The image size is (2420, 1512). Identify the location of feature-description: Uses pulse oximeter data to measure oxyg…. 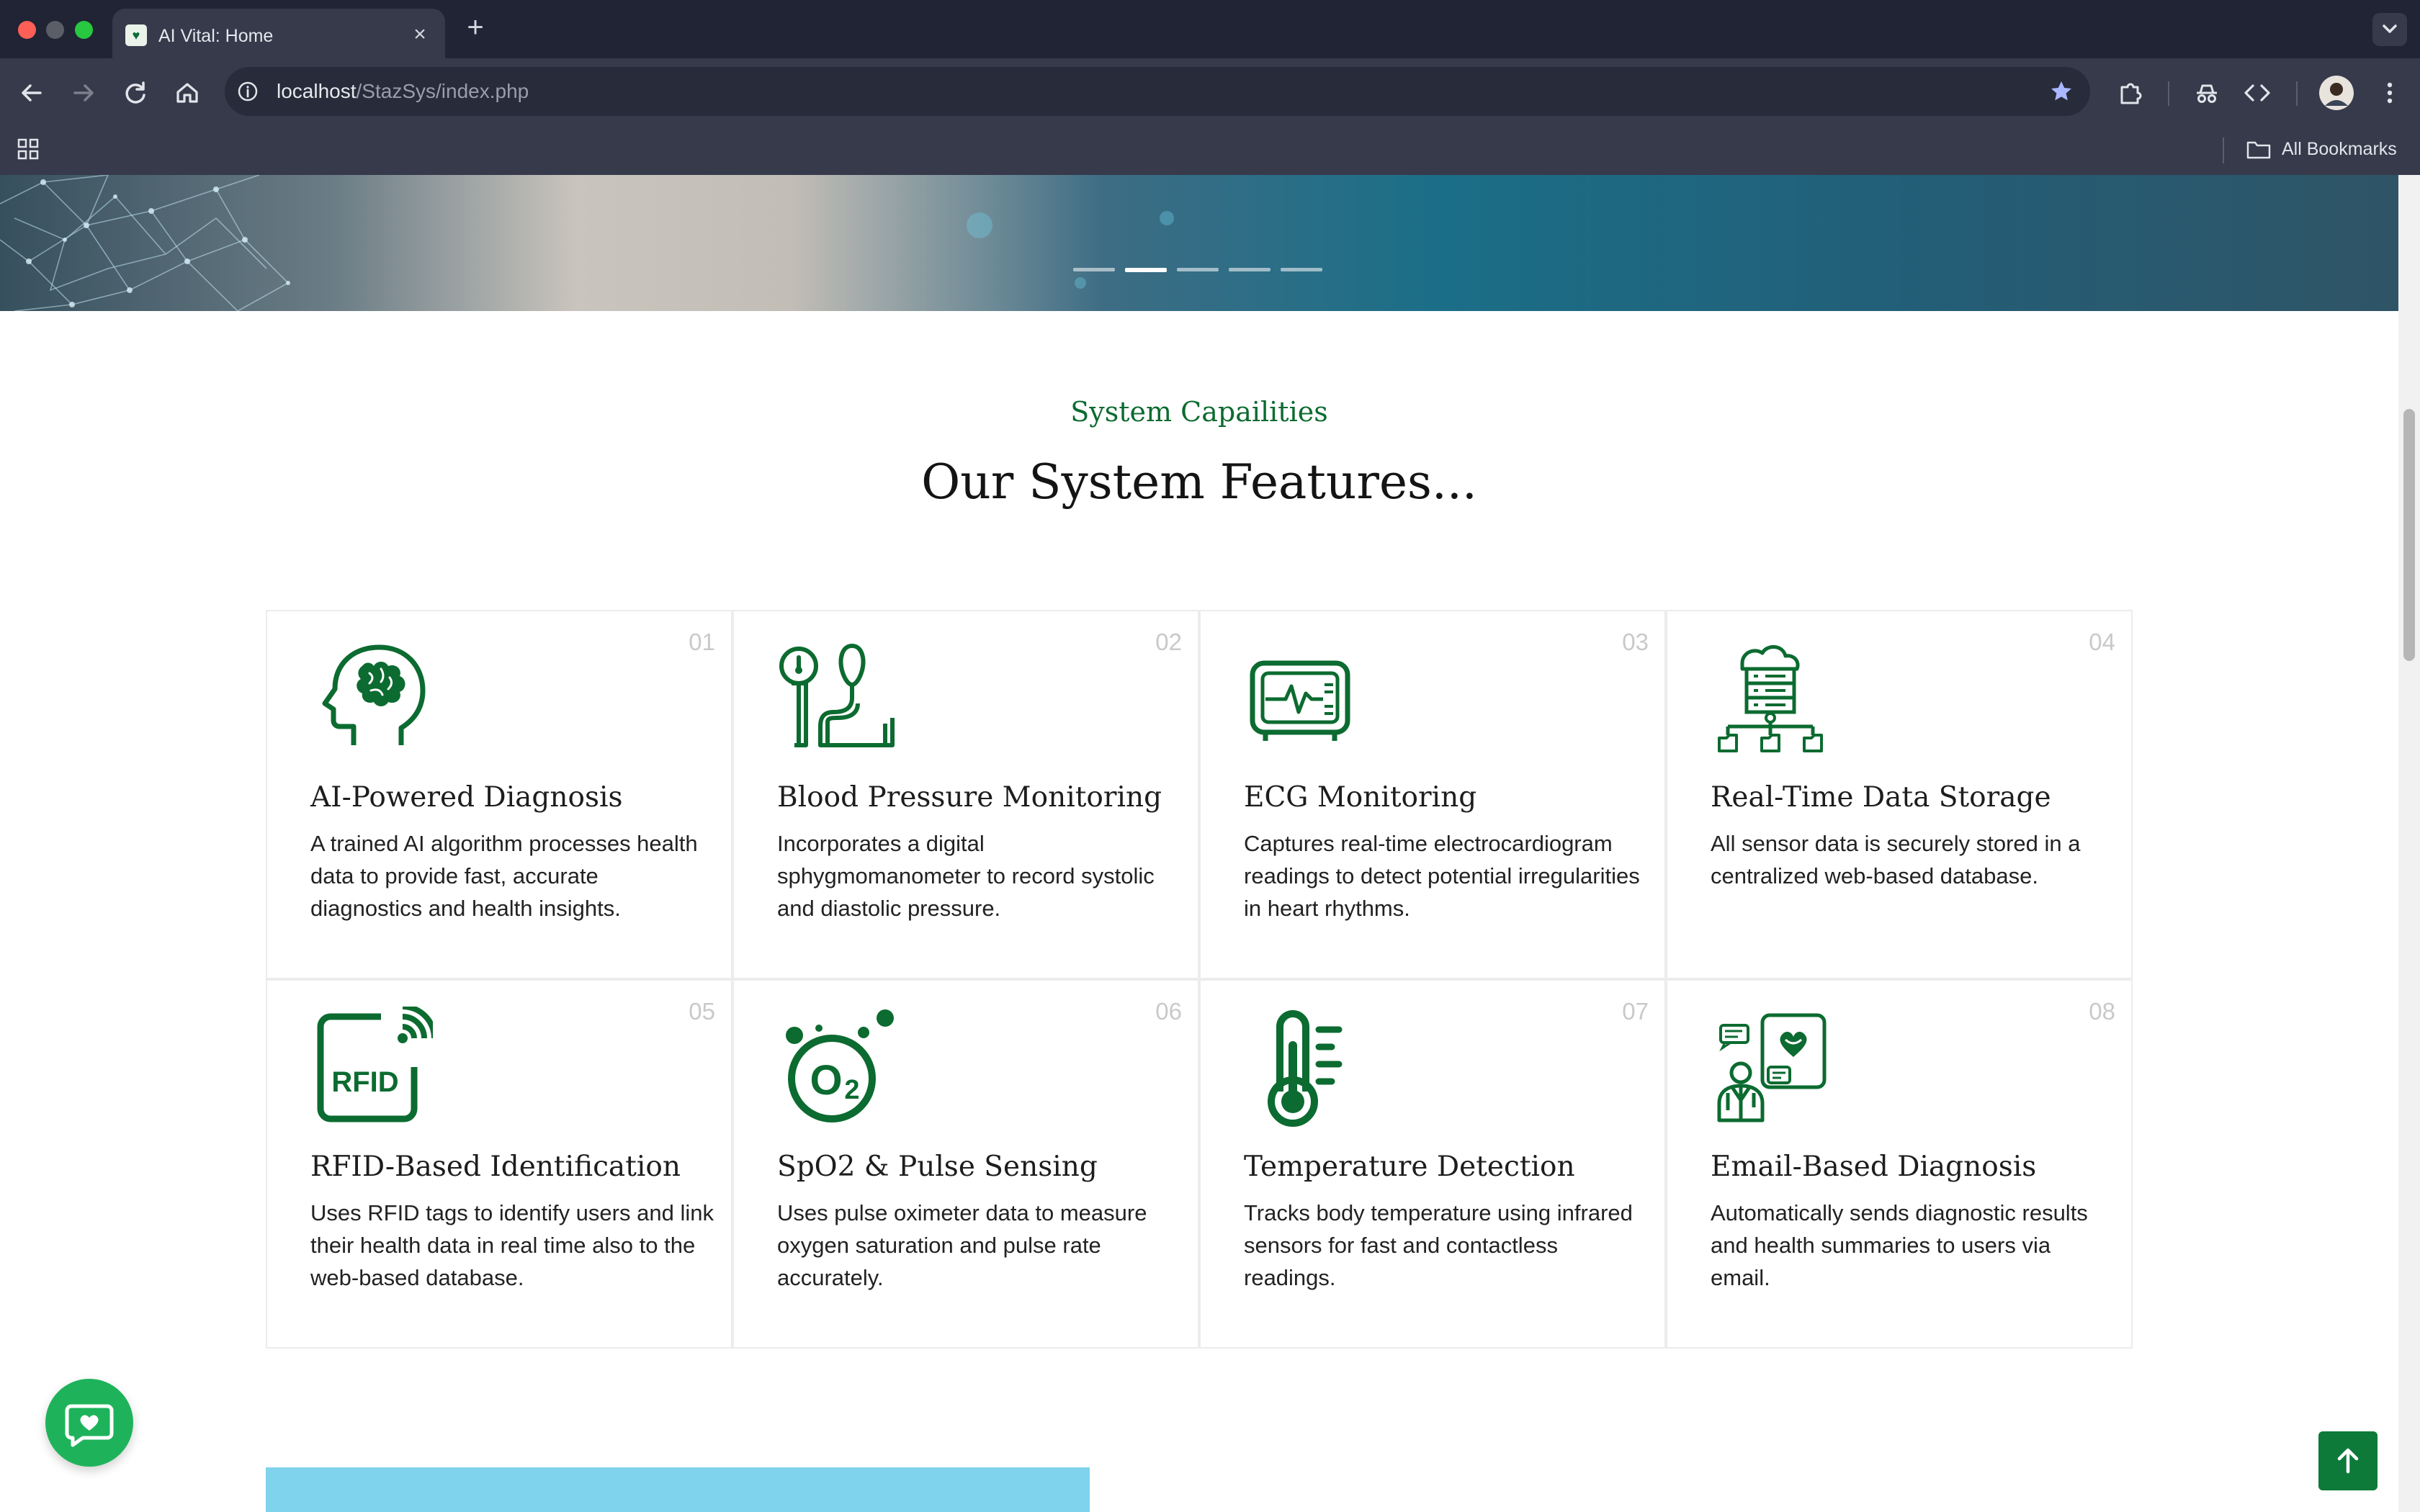
(962, 1245).